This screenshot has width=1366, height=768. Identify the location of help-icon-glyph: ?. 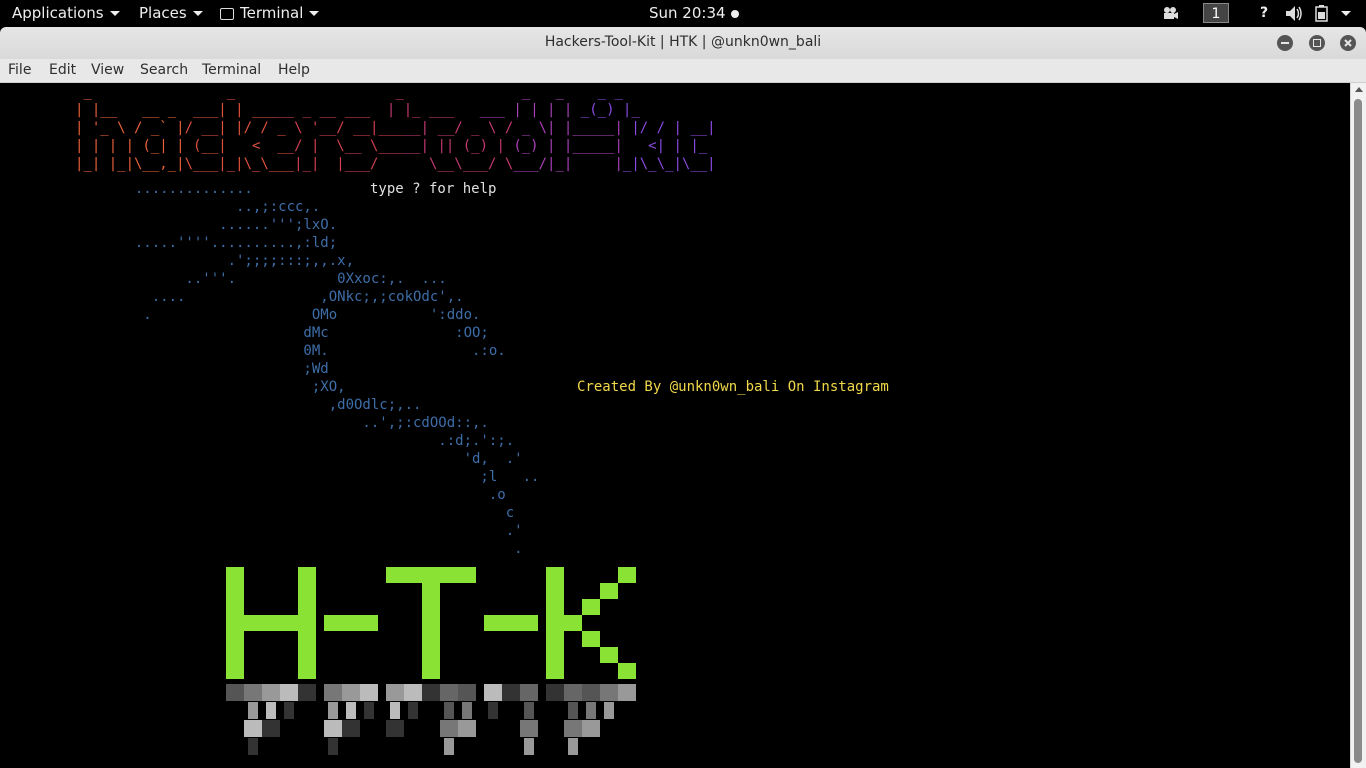
(1264, 13).